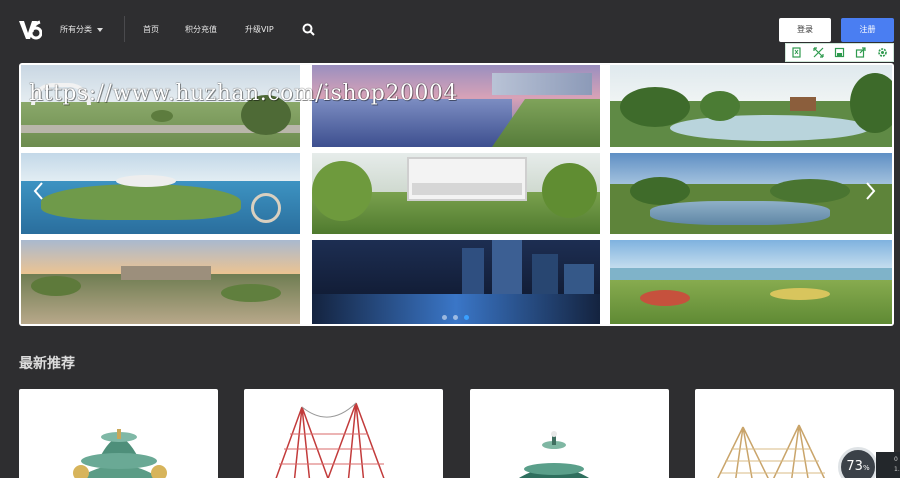 The height and width of the screenshot is (478, 900). Describe the element at coordinates (751, 193) in the screenshot. I see `banner-image-wetland` at that location.